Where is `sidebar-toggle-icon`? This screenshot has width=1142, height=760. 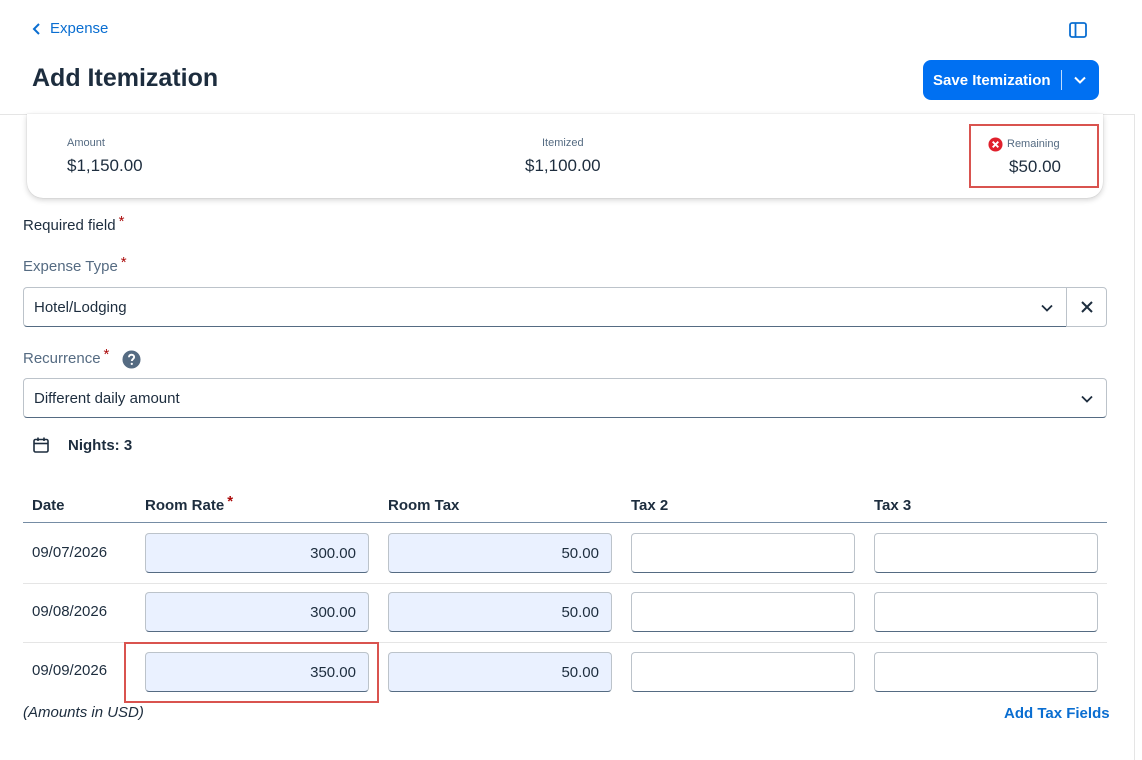 sidebar-toggle-icon is located at coordinates (1078, 30).